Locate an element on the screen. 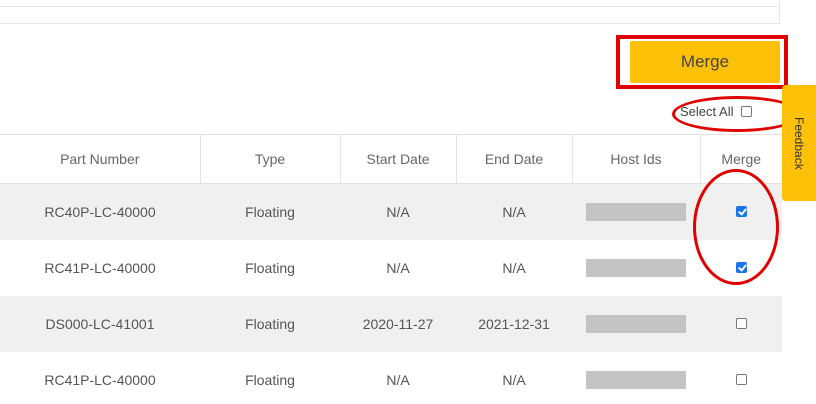 This screenshot has height=404, width=816. top-panel is located at coordinates (390, 12).